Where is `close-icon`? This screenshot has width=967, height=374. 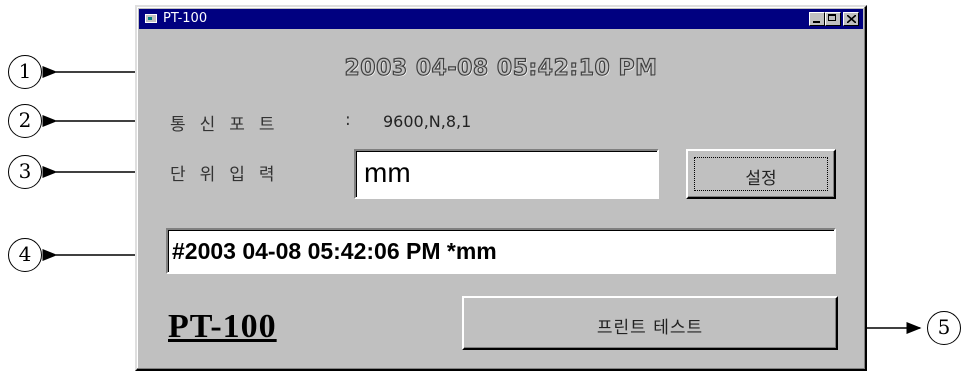
close-icon is located at coordinates (851, 19).